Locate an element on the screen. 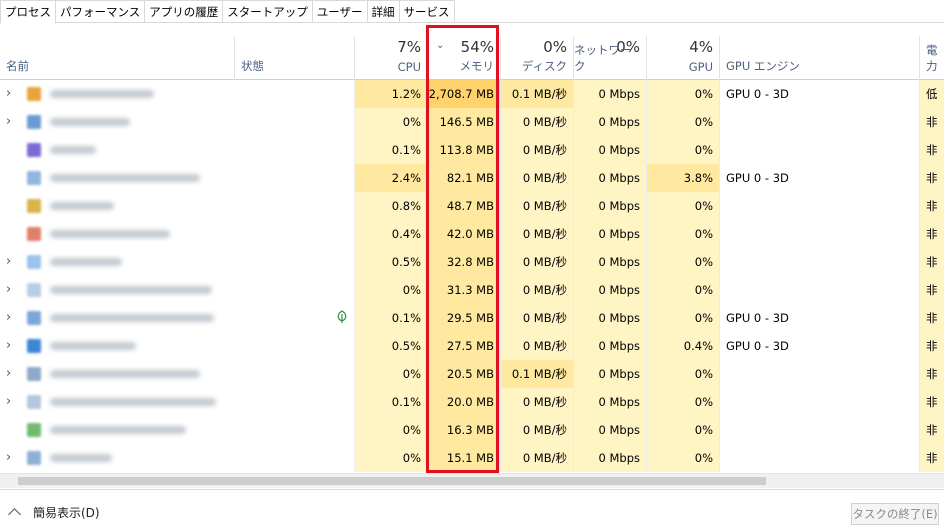 This screenshot has height=530, width=944. column-gpu-label: GPU is located at coordinates (700, 67).